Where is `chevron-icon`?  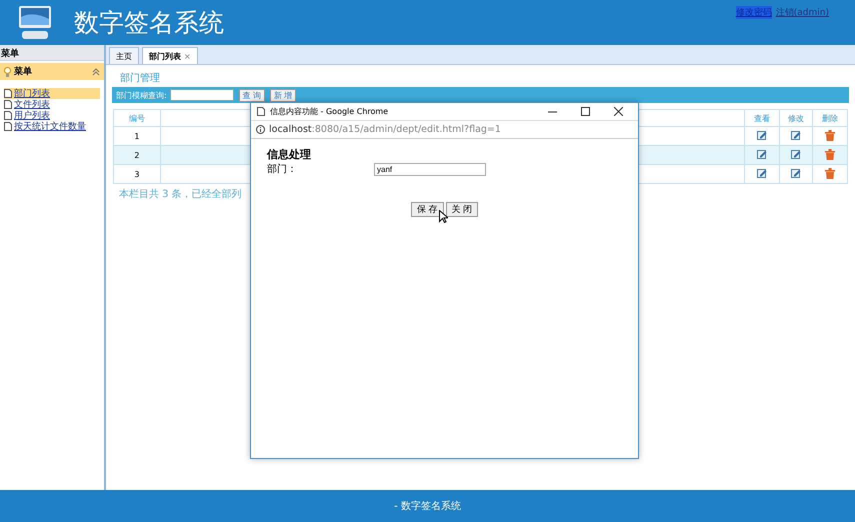
chevron-icon is located at coordinates (96, 72).